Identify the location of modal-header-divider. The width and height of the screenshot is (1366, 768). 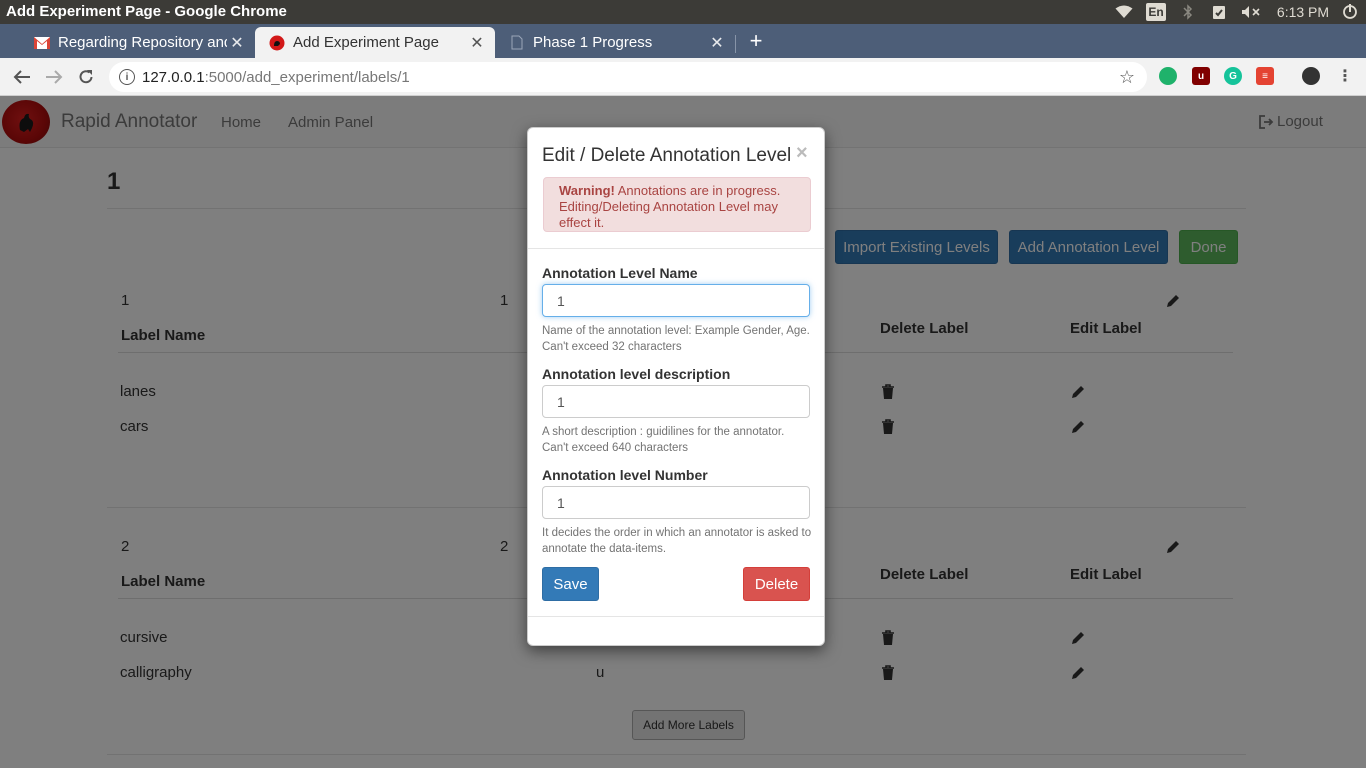
(676, 248).